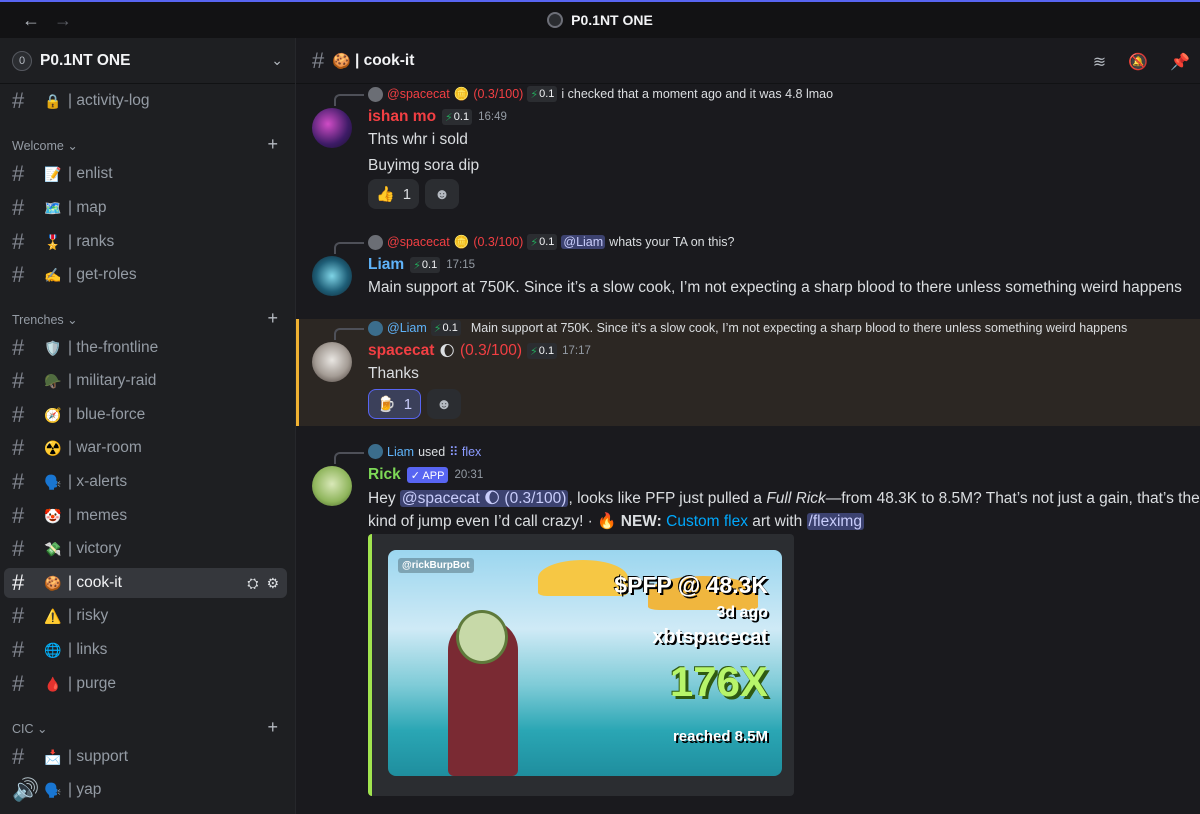  I want to click on server-header: 0 P0.1NT ONE ⌄, so click(147, 61).